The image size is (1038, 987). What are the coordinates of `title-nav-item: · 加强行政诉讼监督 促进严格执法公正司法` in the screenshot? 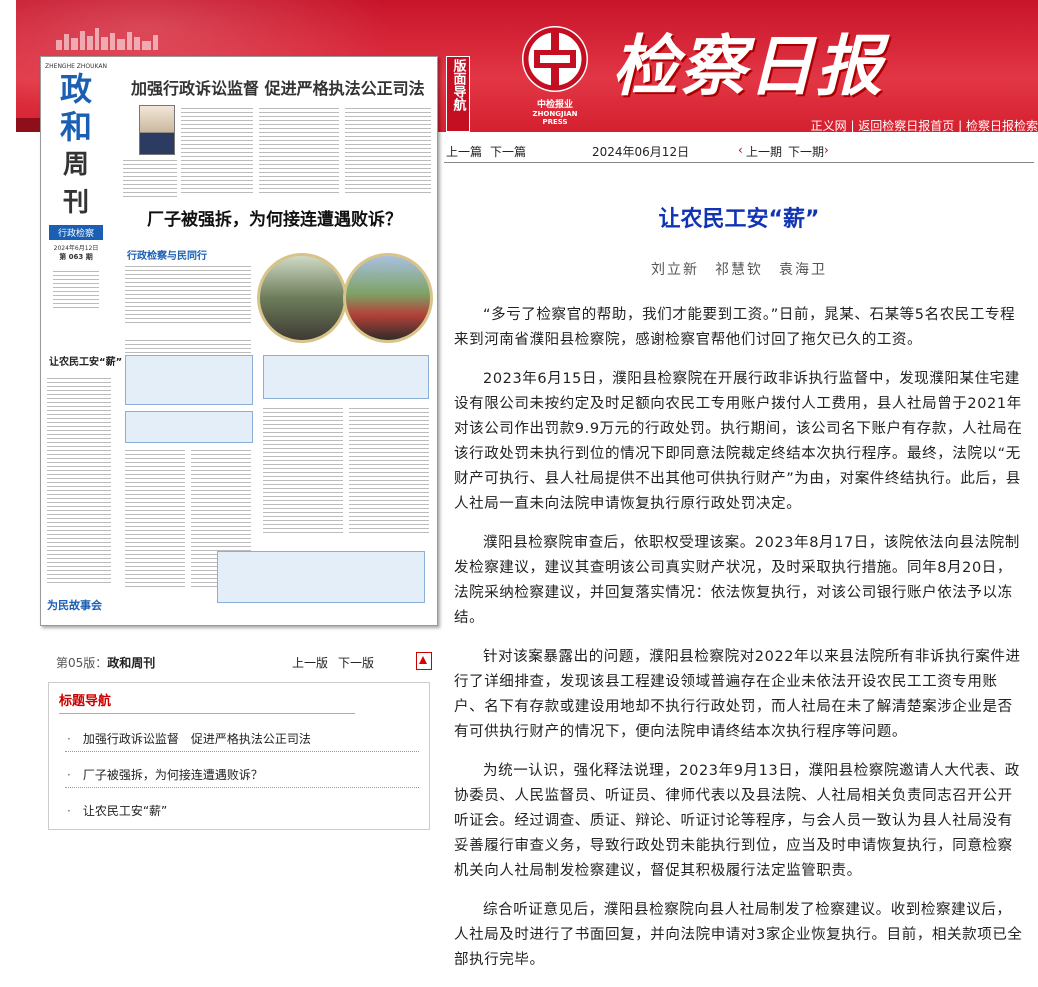 It's located at (189, 738).